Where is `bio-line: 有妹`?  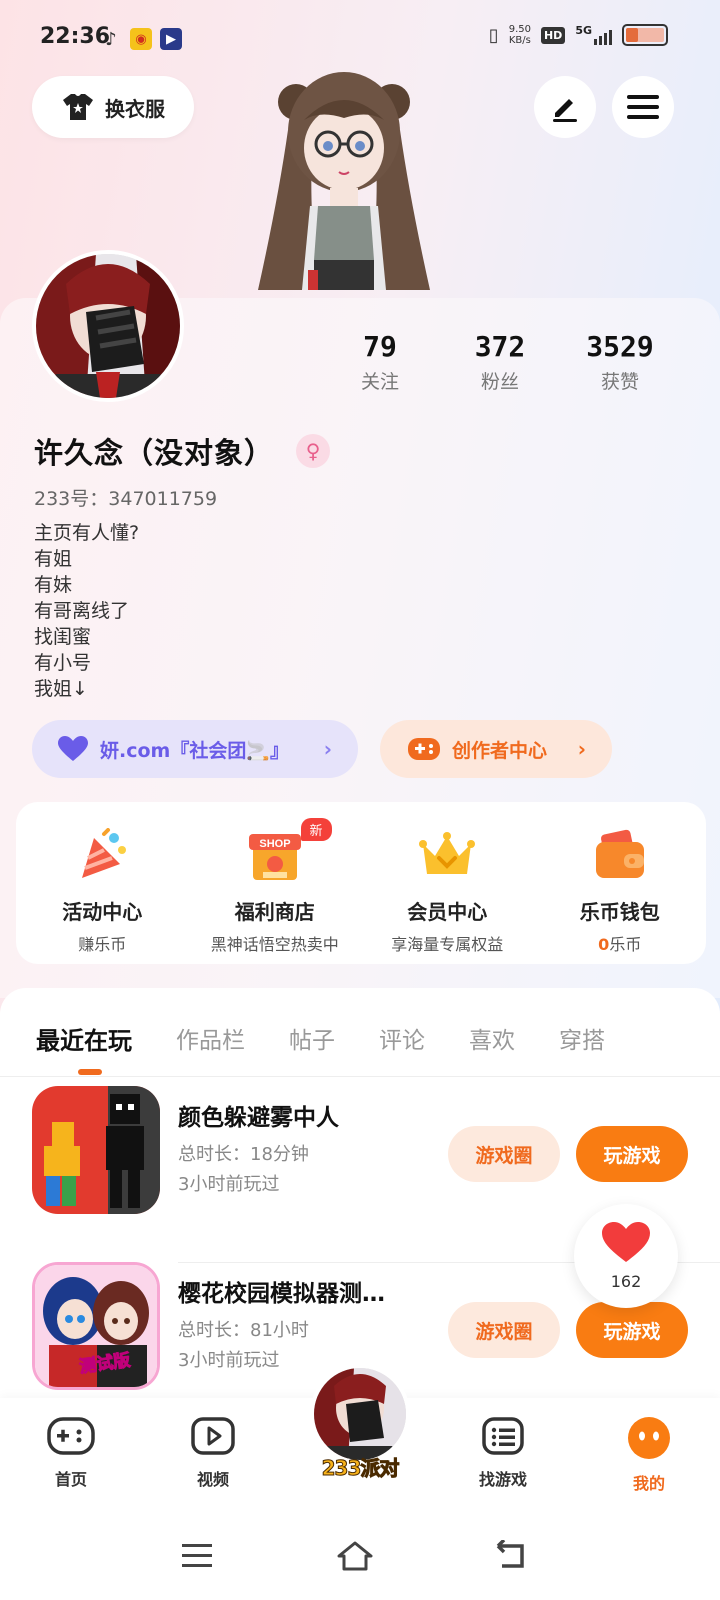
bio-line: 有妹 is located at coordinates (53, 585).